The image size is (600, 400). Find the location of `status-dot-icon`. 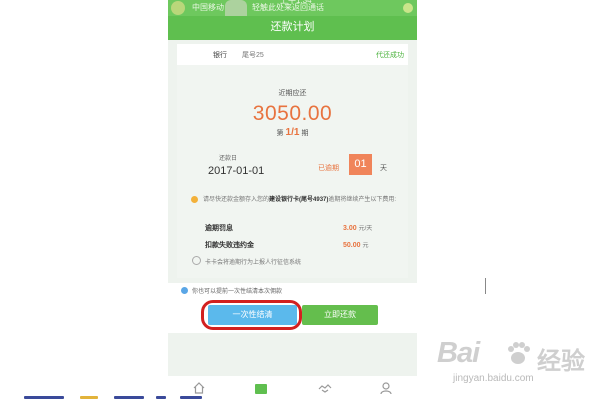

status-dot-icon is located at coordinates (178, 8).